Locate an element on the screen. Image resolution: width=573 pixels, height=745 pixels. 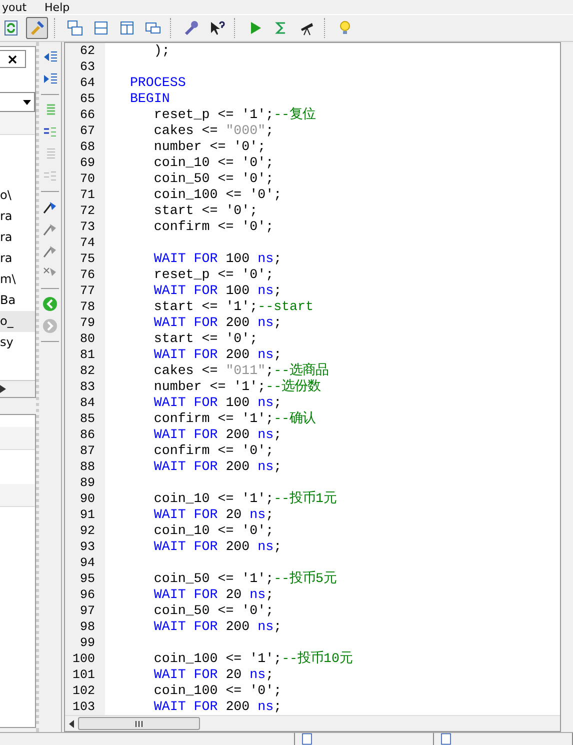
line-number: 81 is located at coordinates (85, 355).